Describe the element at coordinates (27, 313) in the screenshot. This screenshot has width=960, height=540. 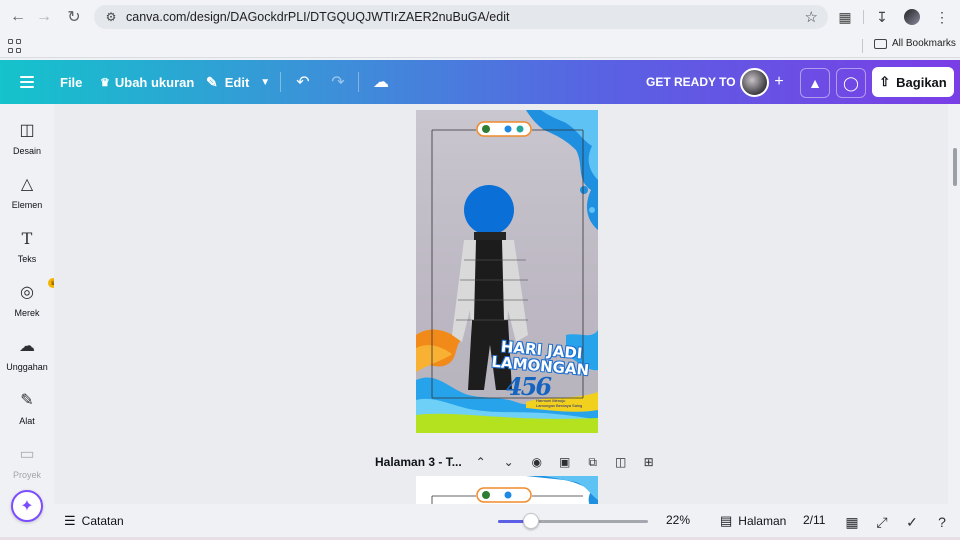
I see `sidebar-item-label: Merek` at that location.